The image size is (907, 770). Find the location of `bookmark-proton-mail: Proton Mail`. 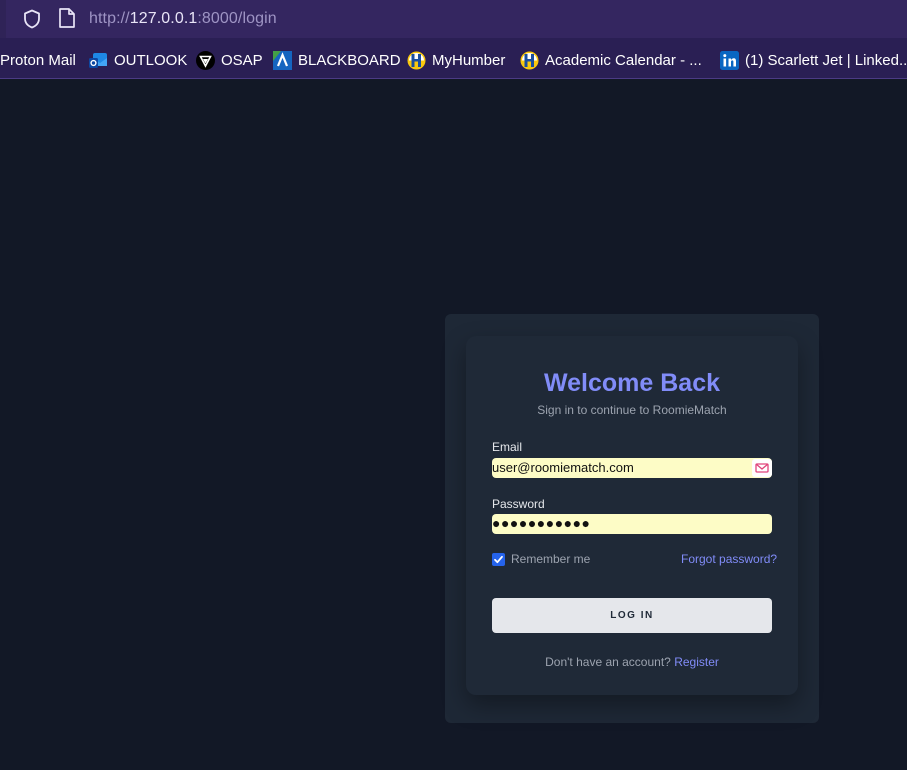

bookmark-proton-mail: Proton Mail is located at coordinates (38, 60).